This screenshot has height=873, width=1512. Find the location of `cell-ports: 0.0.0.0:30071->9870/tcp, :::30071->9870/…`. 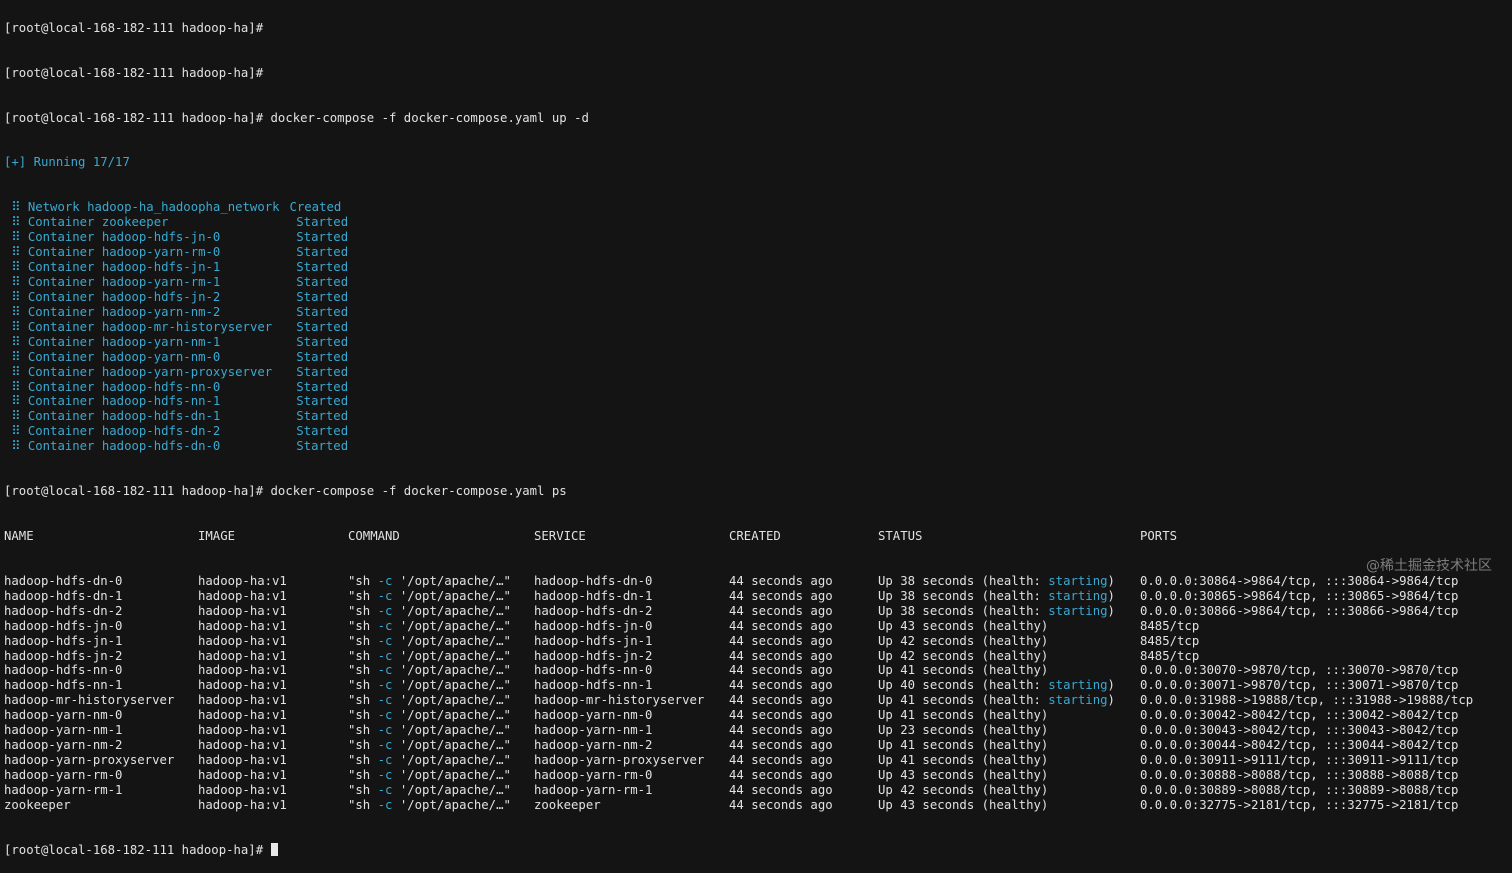

cell-ports: 0.0.0.0:30071->9870/tcp, :::30071->9870/… is located at coordinates (1299, 685).